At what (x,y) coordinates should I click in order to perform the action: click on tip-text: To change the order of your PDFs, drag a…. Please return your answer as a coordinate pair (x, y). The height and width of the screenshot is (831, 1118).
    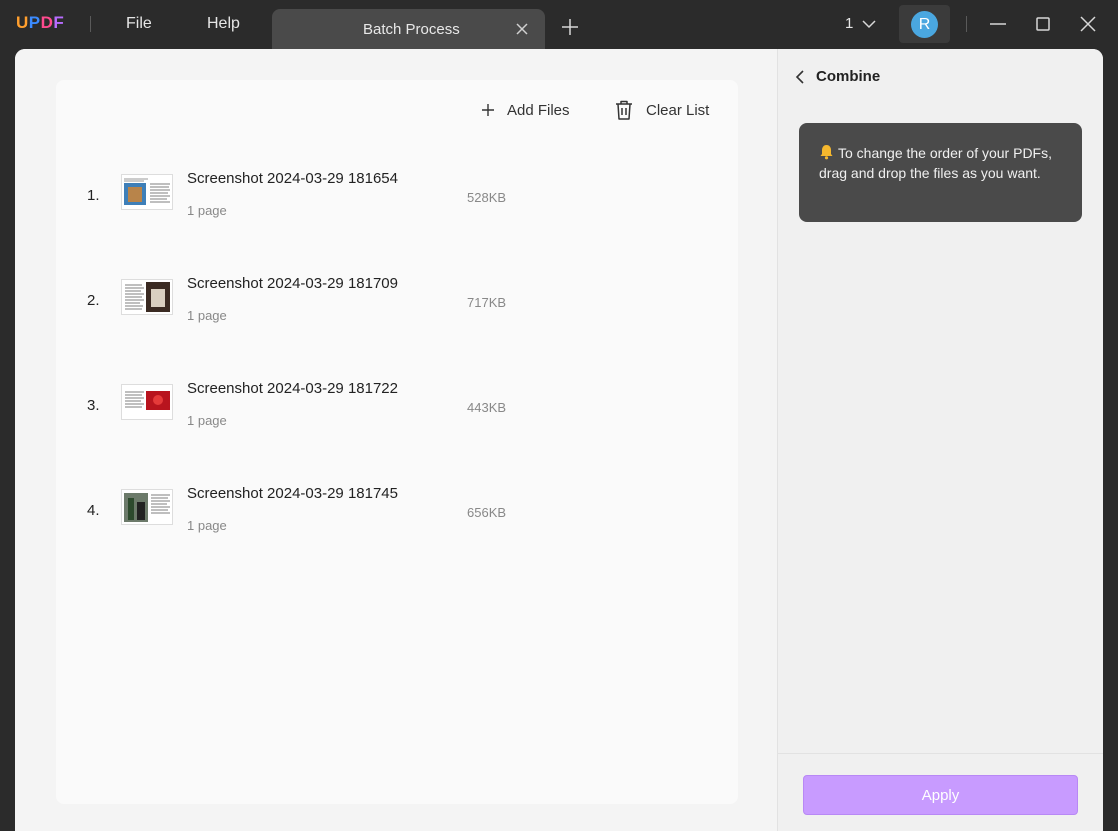
    Looking at the image, I should click on (935, 163).